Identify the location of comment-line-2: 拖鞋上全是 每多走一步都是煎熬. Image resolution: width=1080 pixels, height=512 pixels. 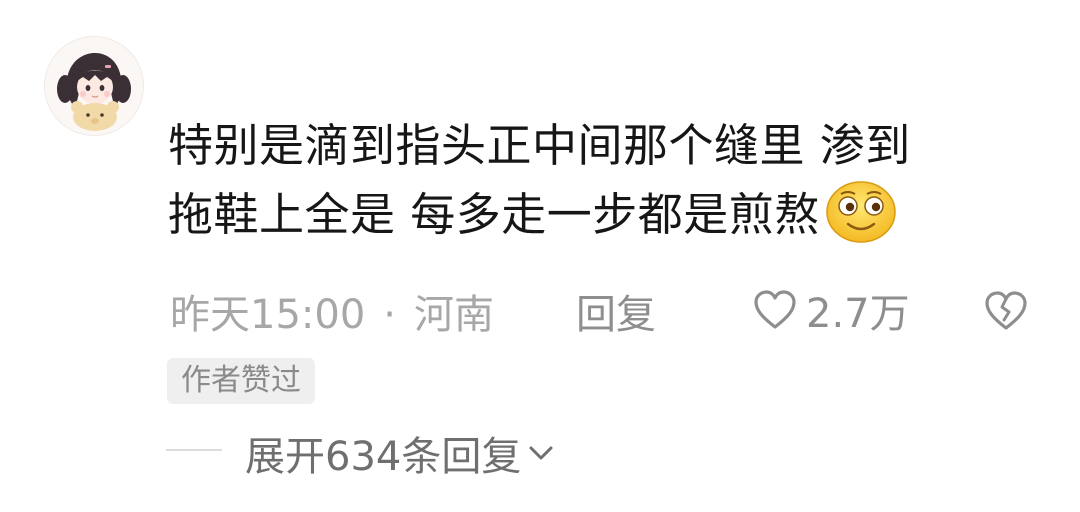
(608, 214).